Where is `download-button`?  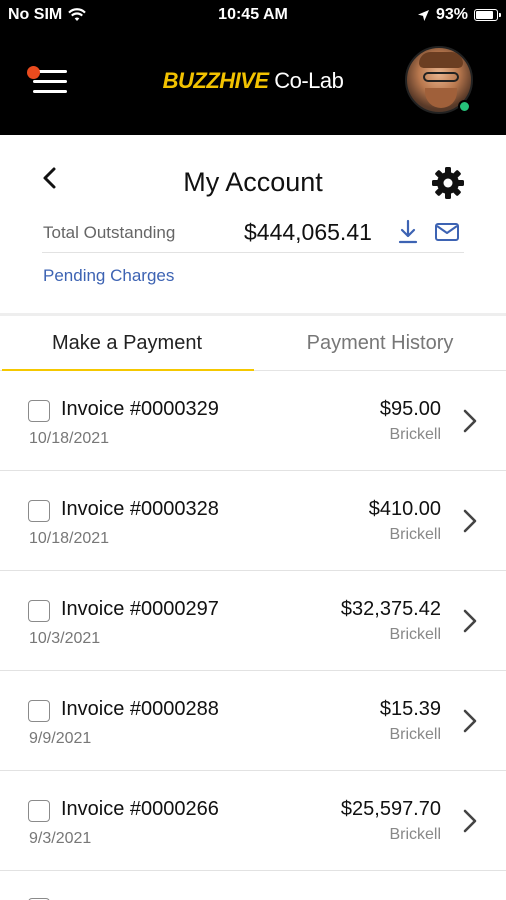
download-button is located at coordinates (408, 232).